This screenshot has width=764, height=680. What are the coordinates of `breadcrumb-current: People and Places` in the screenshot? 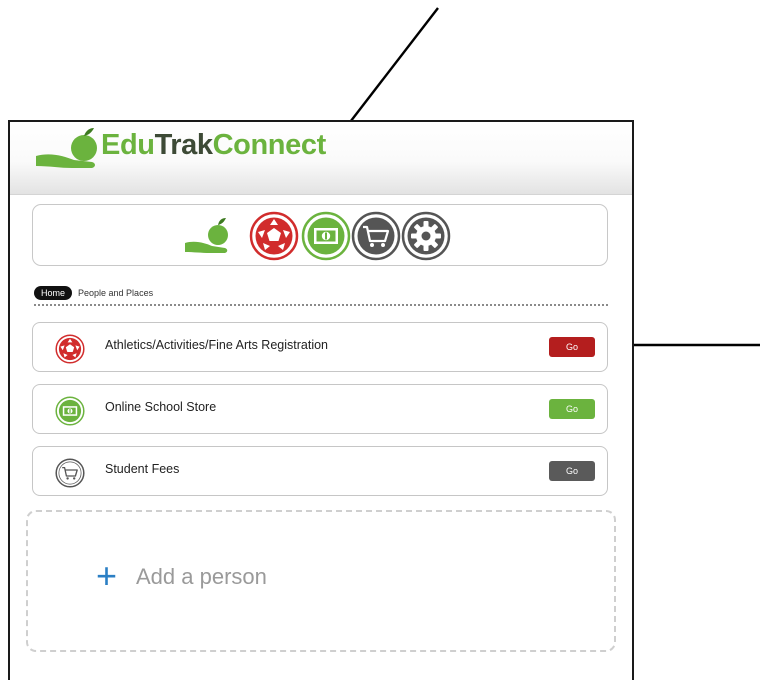 It's located at (115, 293).